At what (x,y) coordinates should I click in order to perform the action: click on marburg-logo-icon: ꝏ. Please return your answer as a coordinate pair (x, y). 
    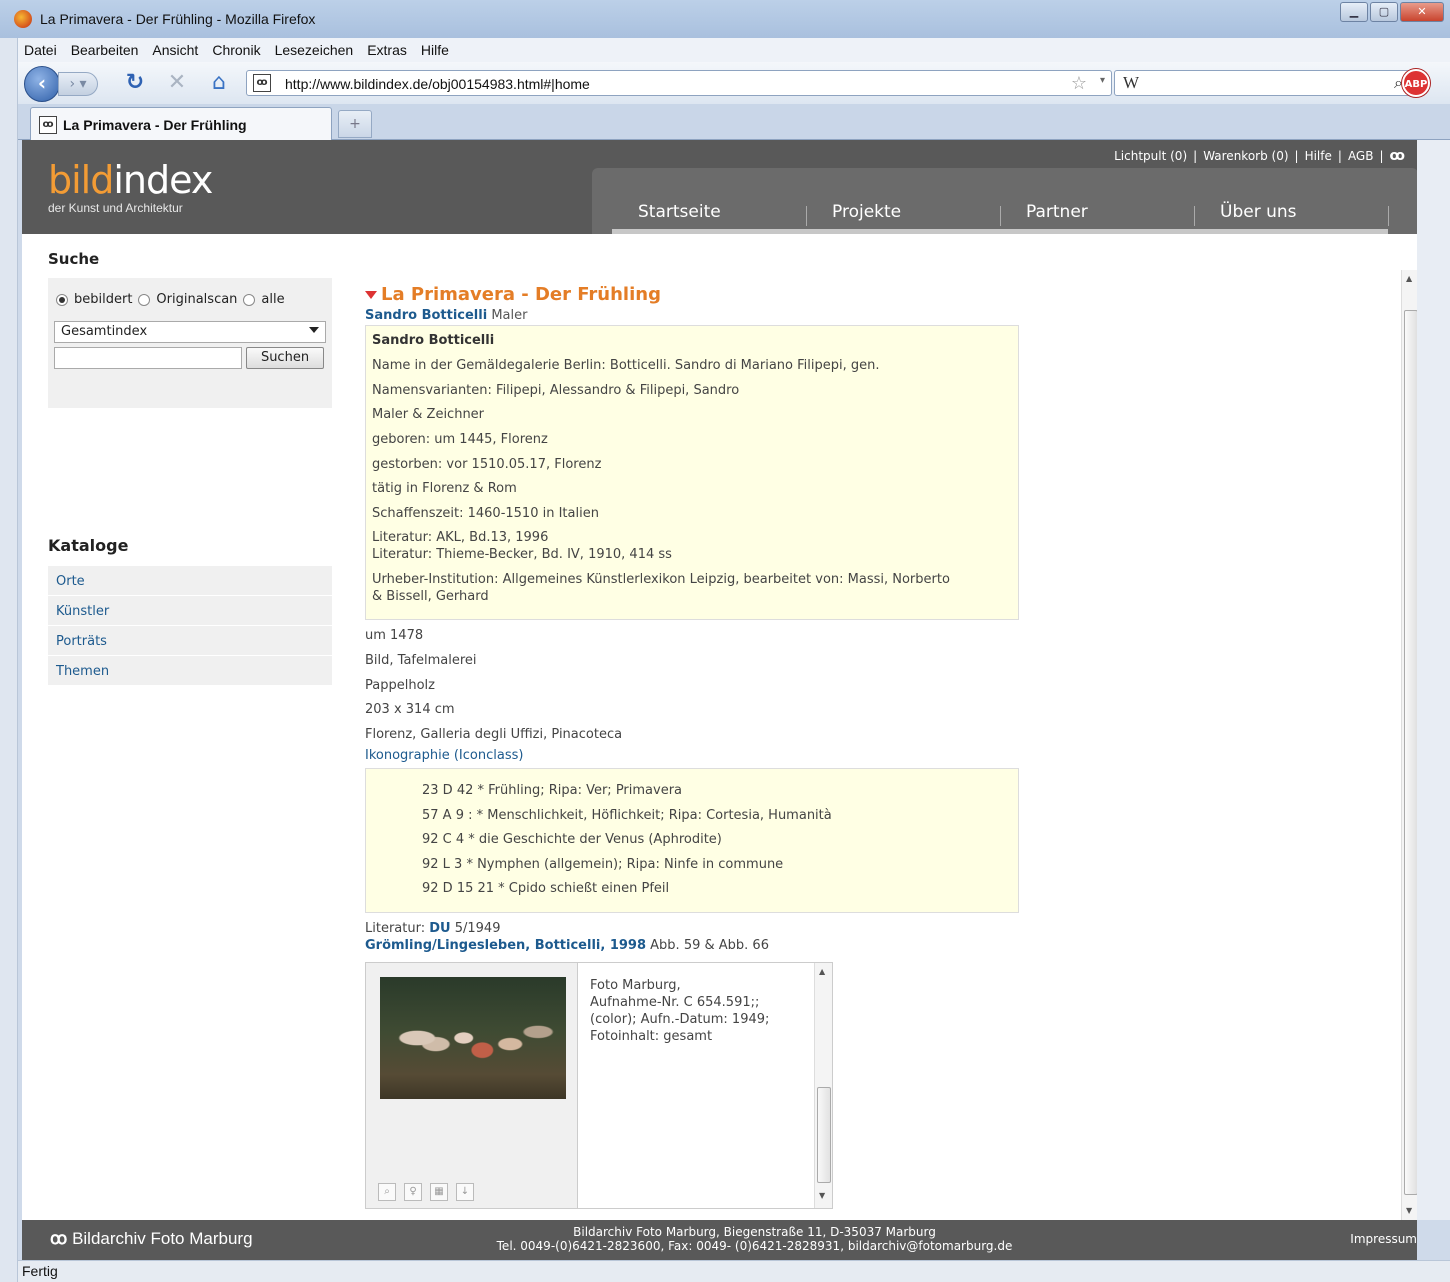
    Looking at the image, I should click on (1397, 156).